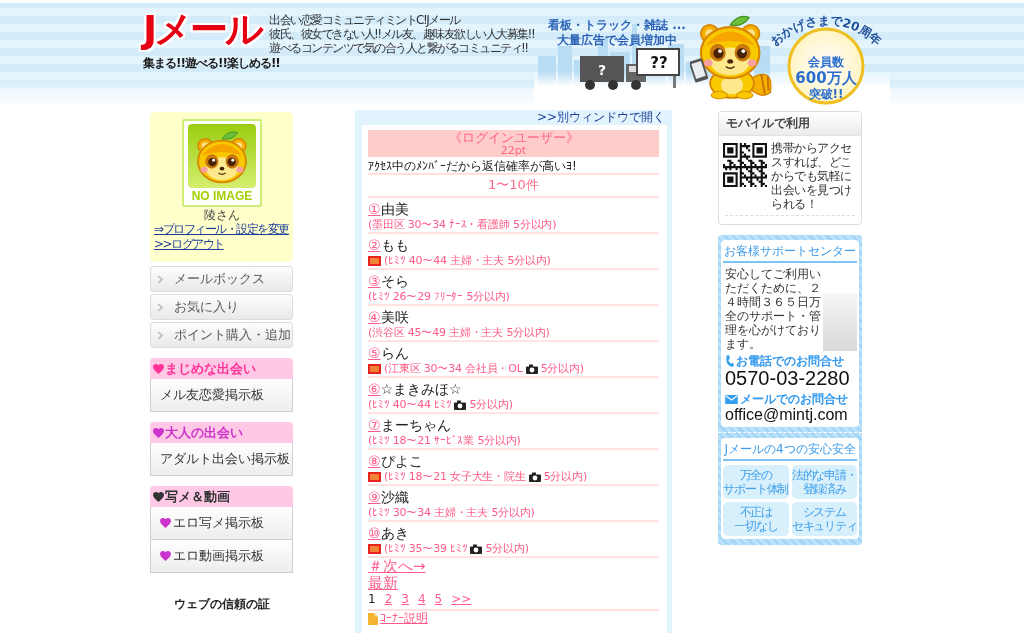  I want to click on member-details: (ﾋﾐﾂ 35〜39 ﾋﾐﾂ, so click(426, 548).